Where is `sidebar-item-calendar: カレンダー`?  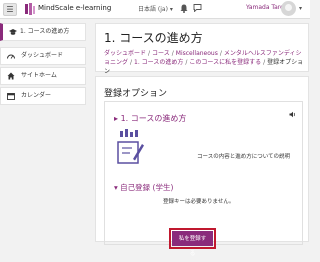
sidebar-item-calendar: カレンダー is located at coordinates (43, 96).